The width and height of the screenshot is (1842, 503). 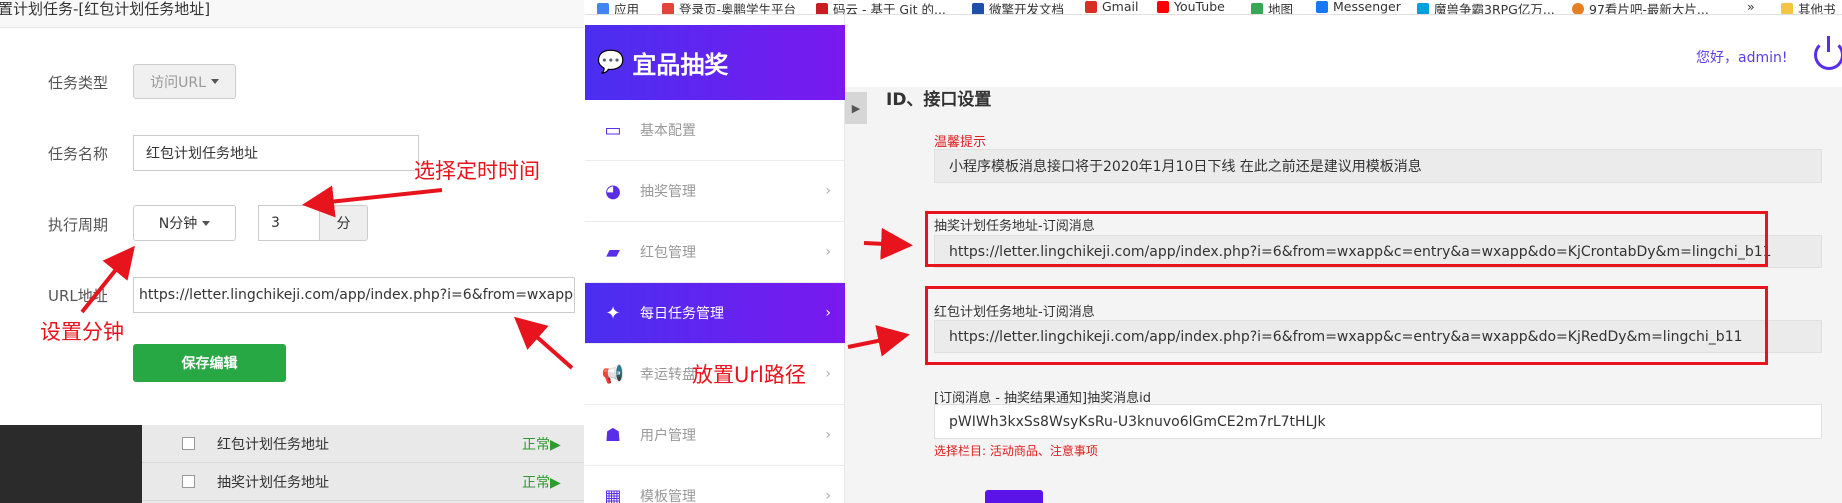 What do you see at coordinates (1091, 6) in the screenshot?
I see `gmail-icon` at bounding box center [1091, 6].